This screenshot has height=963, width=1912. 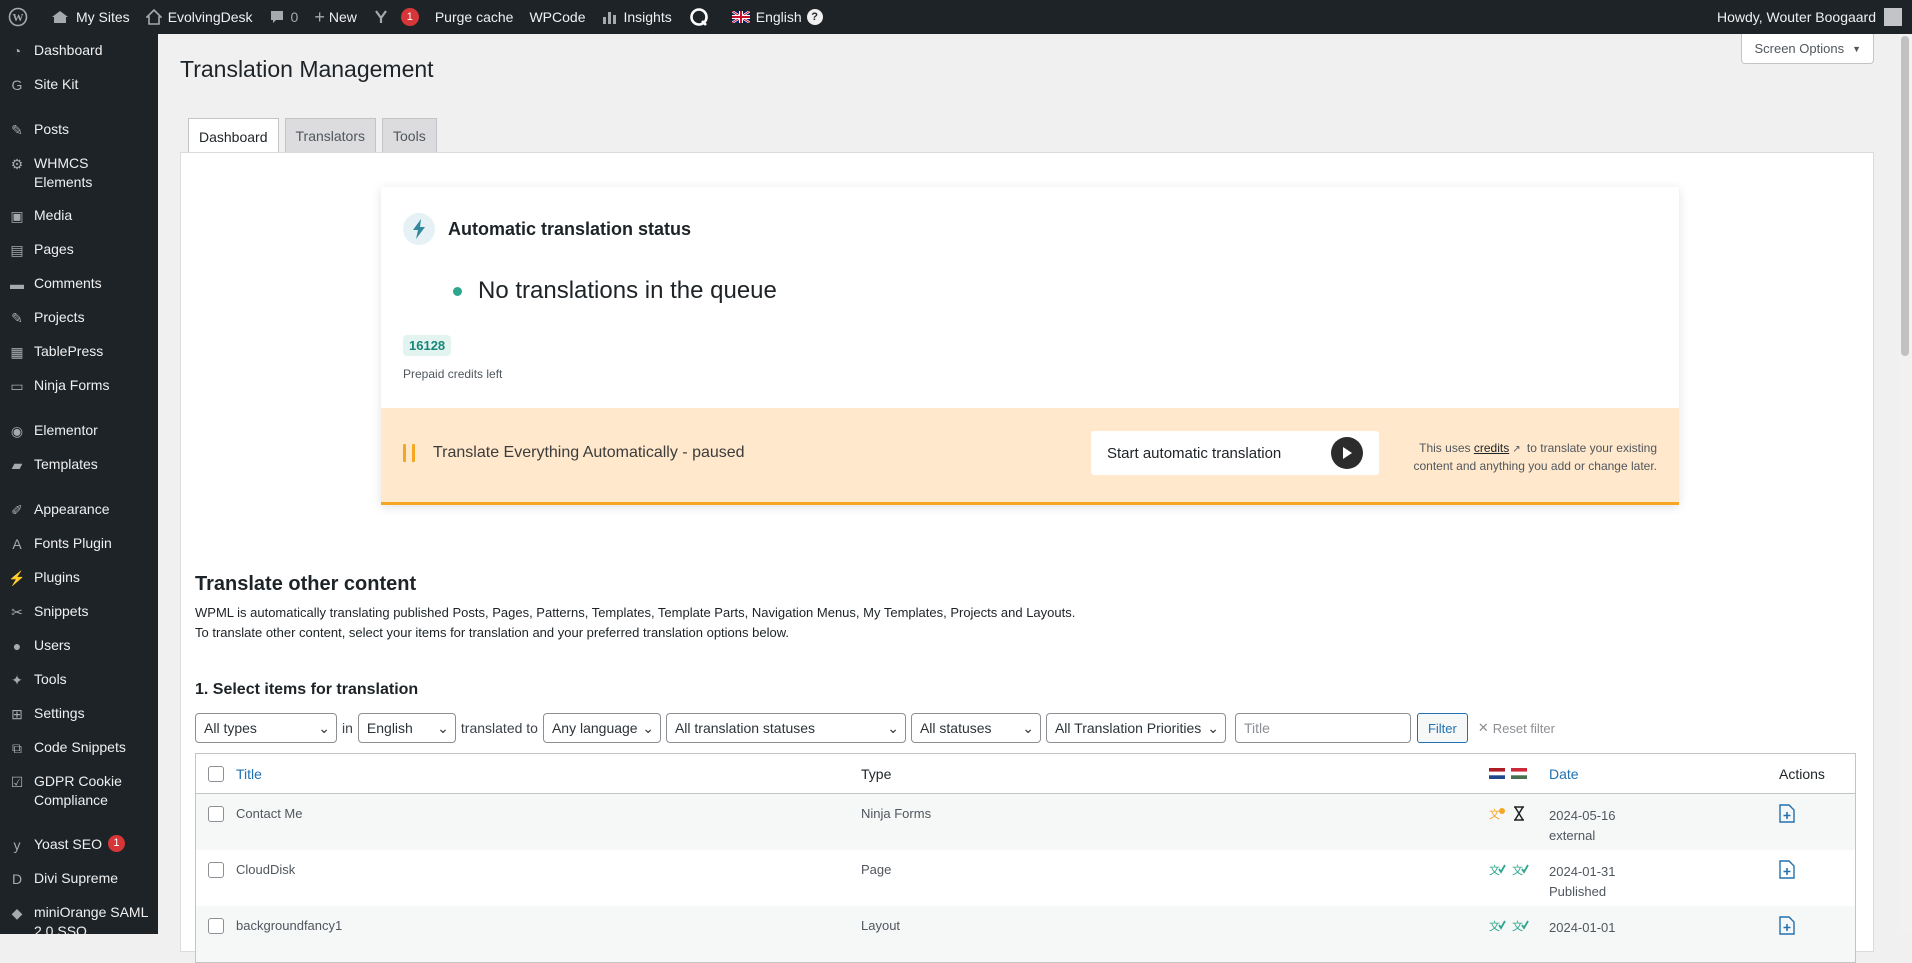 I want to click on row-title: backgroundfancy1, so click(x=548, y=919).